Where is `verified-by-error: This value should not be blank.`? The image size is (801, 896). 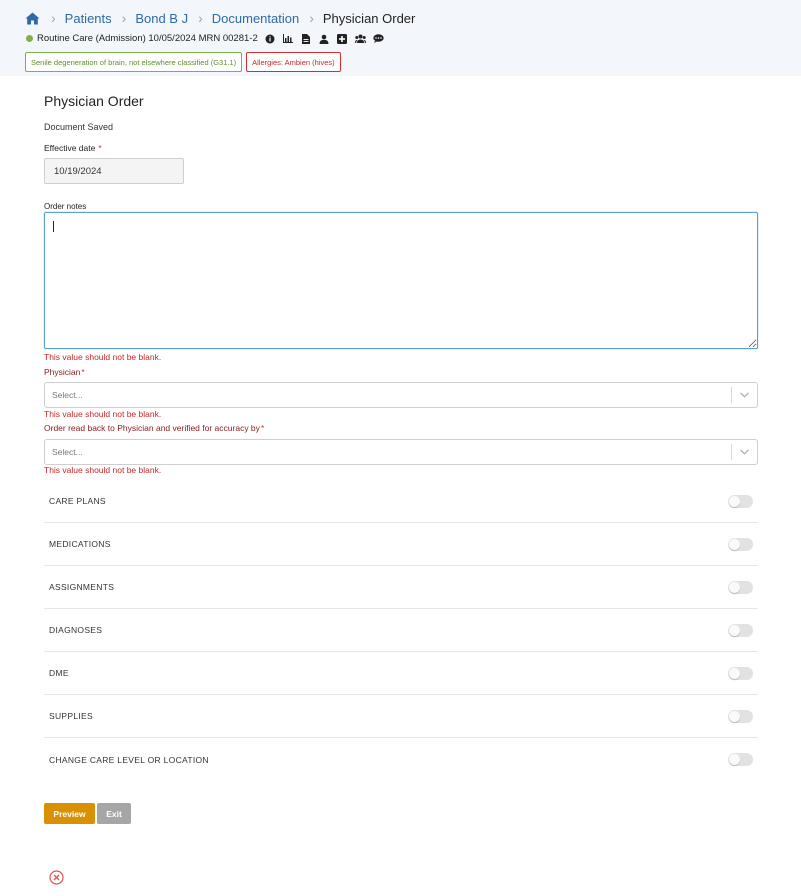
verified-by-error: This value should not be blank. is located at coordinates (103, 470).